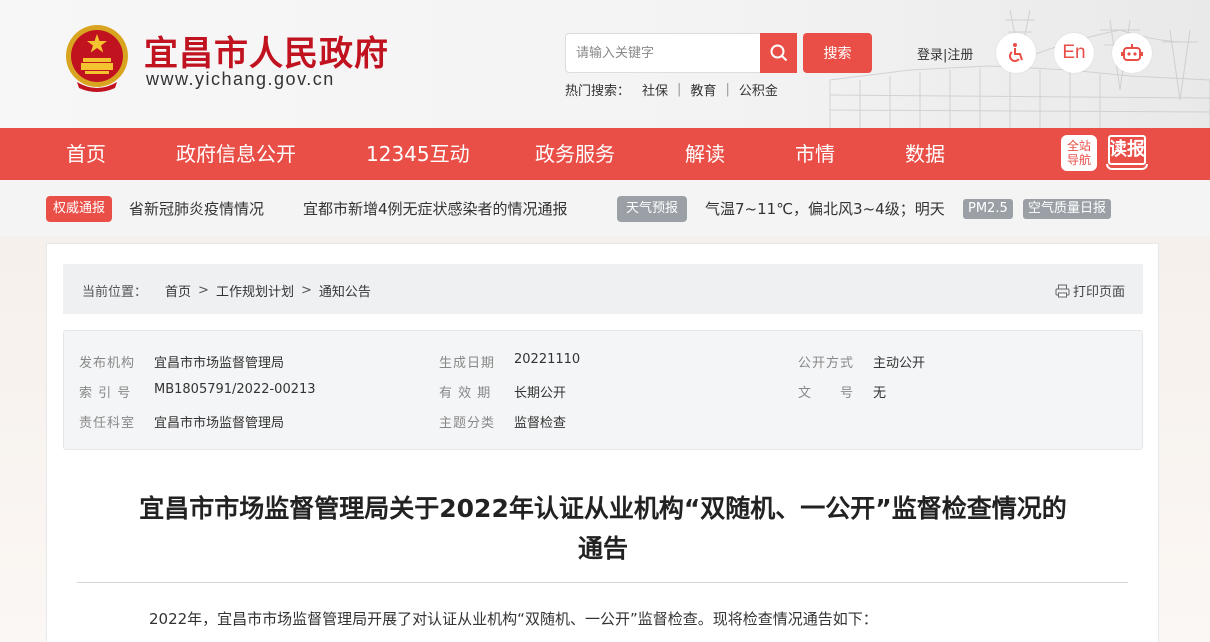 The width and height of the screenshot is (1210, 642). Describe the element at coordinates (1078, 160) in the screenshot. I see `guide-label-line2: 导航` at that location.